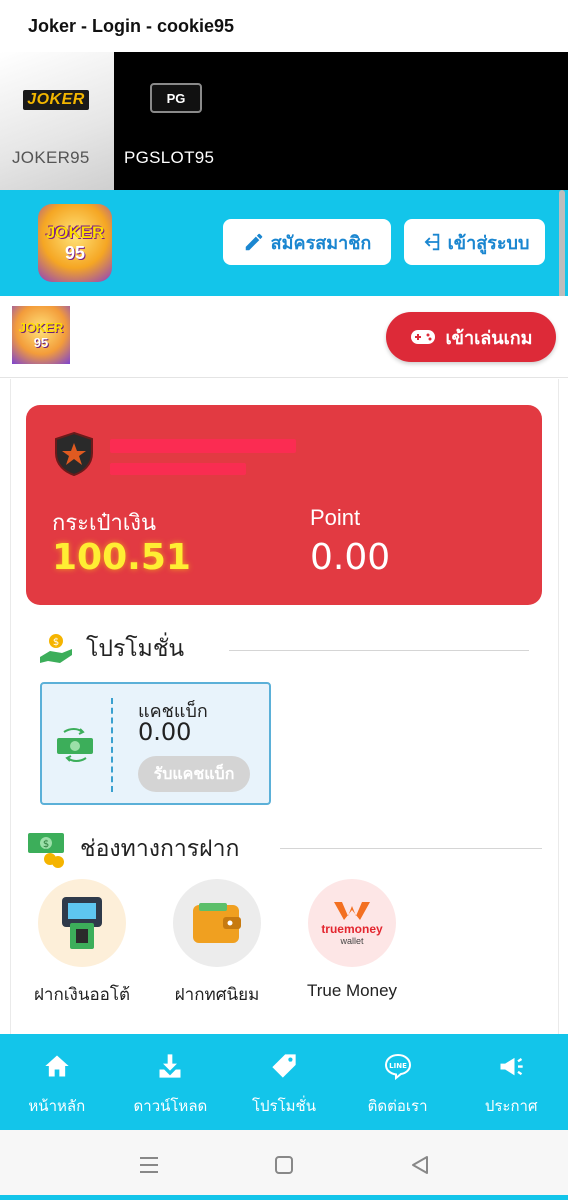 The width and height of the screenshot is (568, 1200). What do you see at coordinates (74, 454) in the screenshot?
I see `rank-shield-icon` at bounding box center [74, 454].